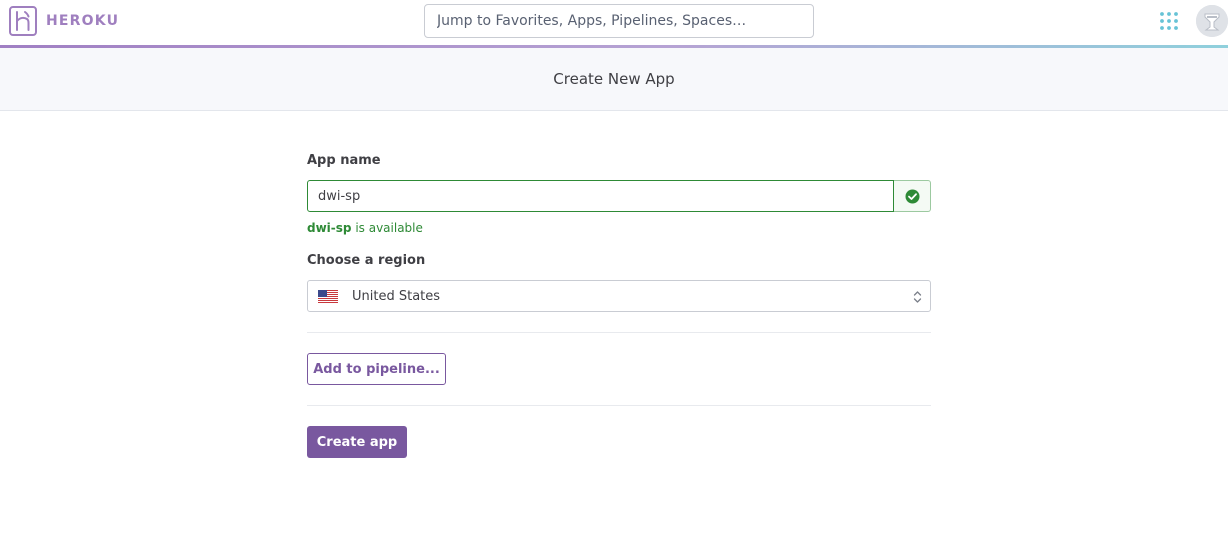  Describe the element at coordinates (83, 21) in the screenshot. I see `brand-name: HEROKU` at that location.